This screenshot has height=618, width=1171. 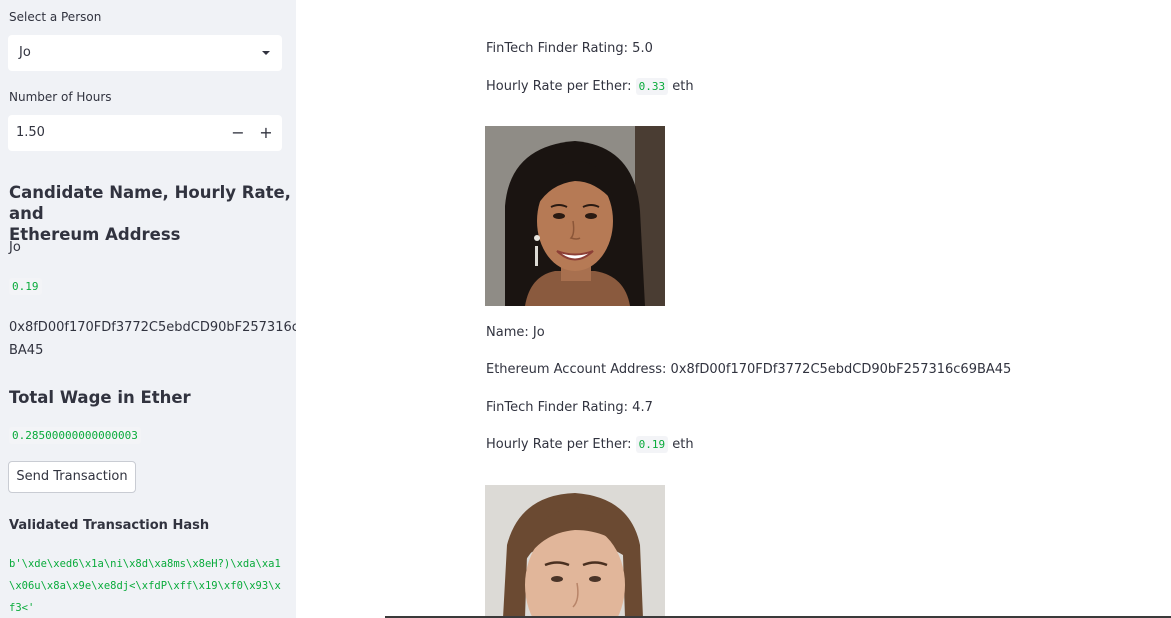 I want to click on candidate-hourly-rate-main: Hourly Rate per Ether: 0.19 eth, so click(x=590, y=444).